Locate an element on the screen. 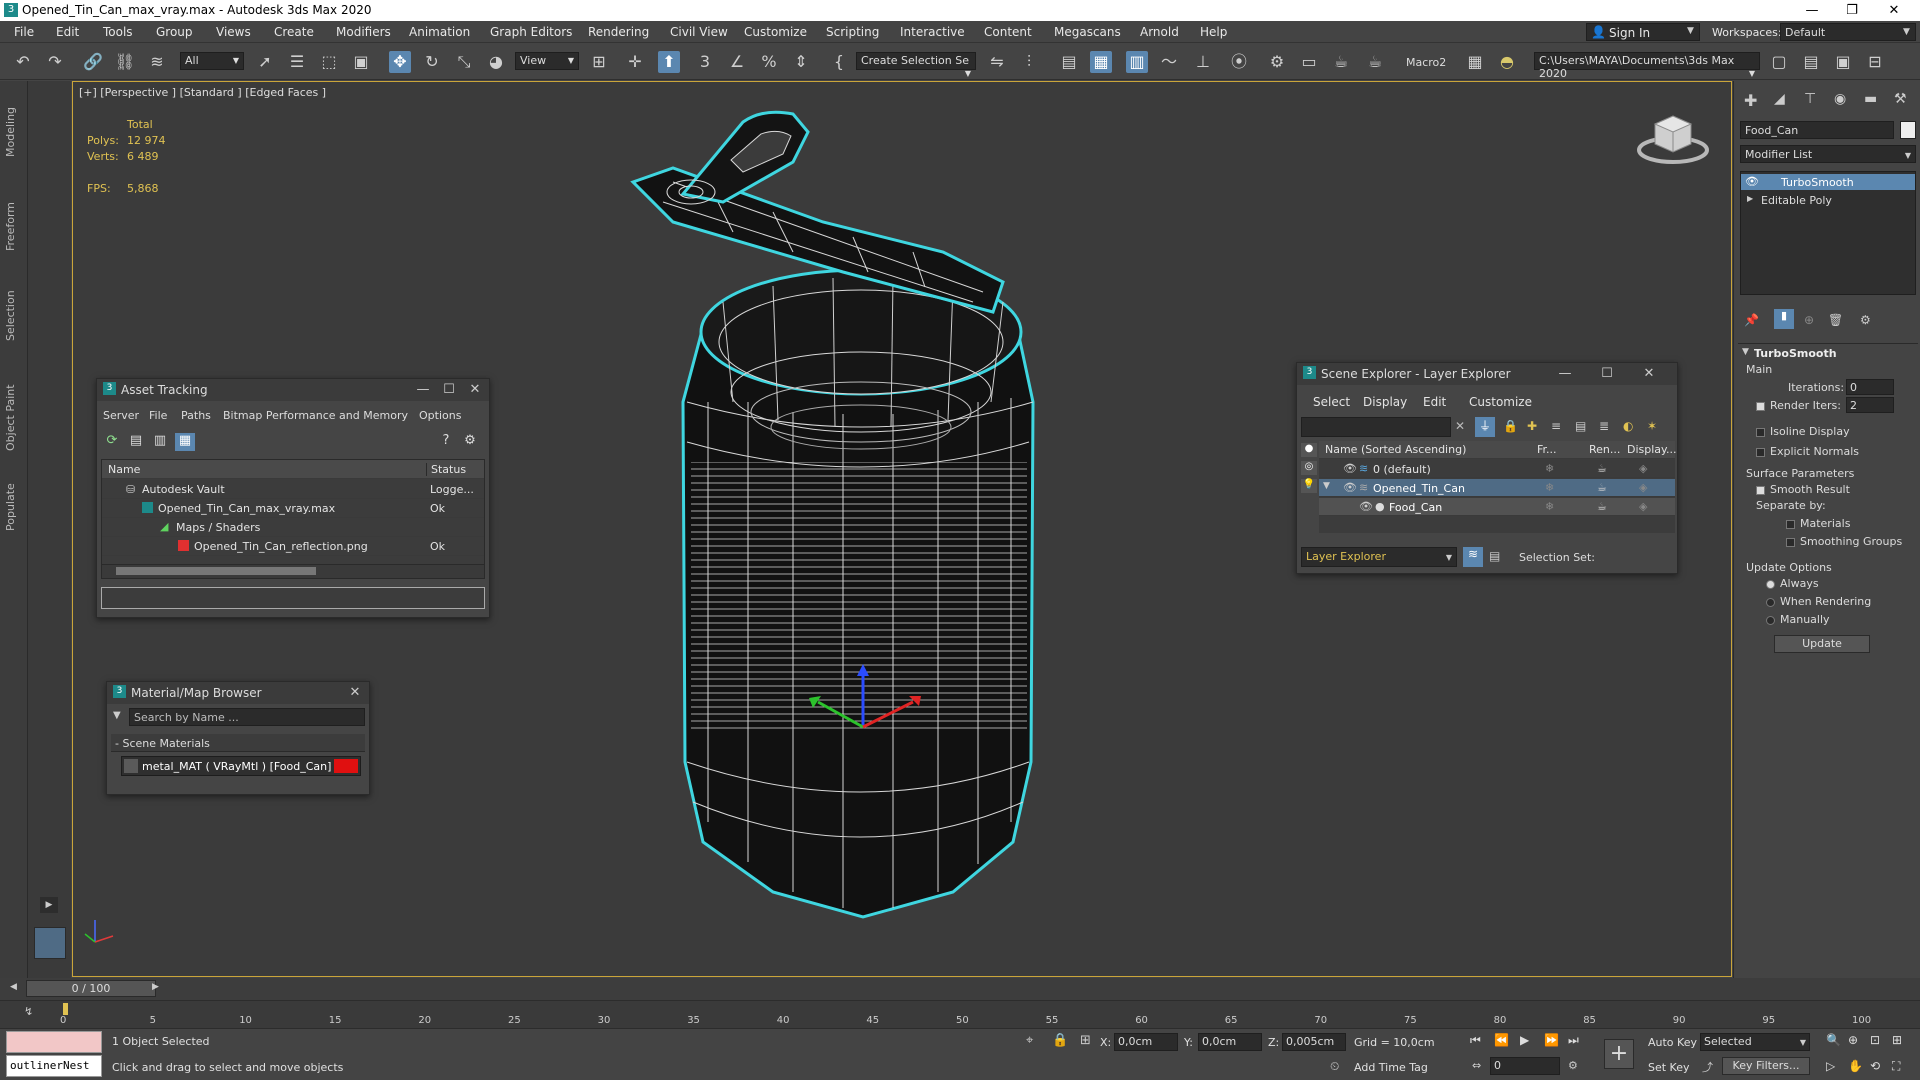 This screenshot has width=1920, height=1080. when-rendering-radio is located at coordinates (1770, 603).